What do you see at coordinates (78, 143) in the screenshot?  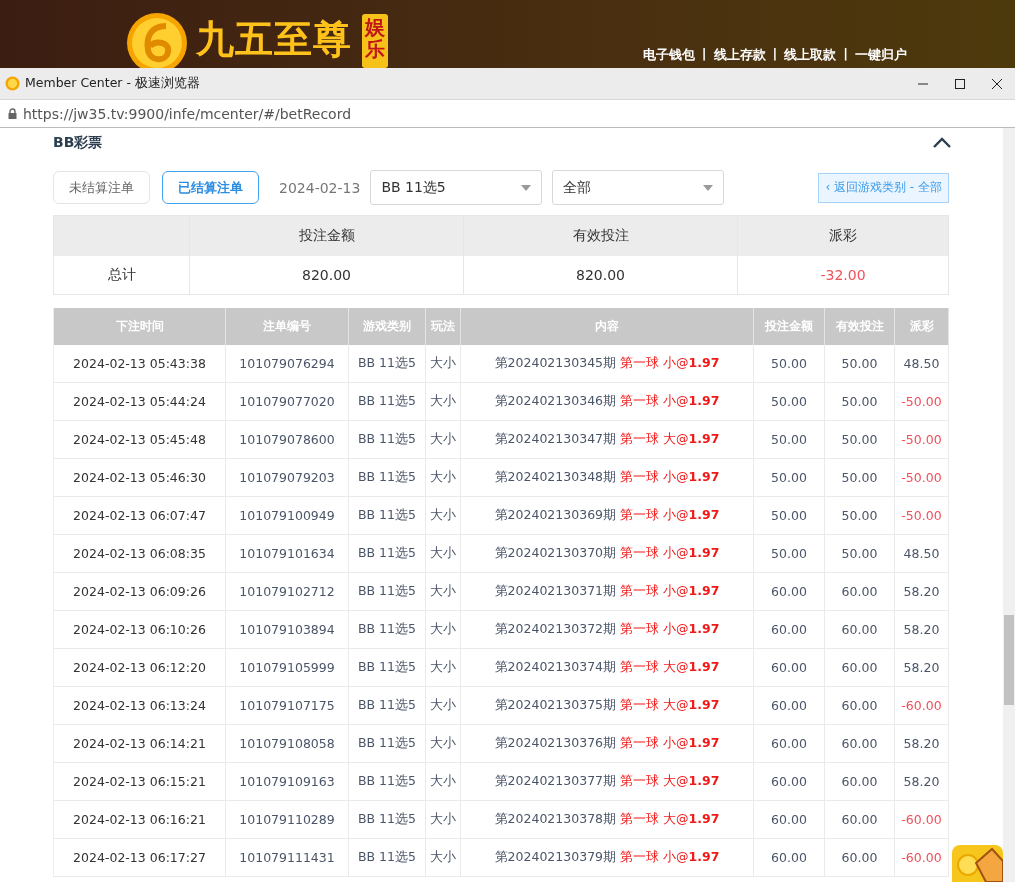 I see `section-title: BB彩票` at bounding box center [78, 143].